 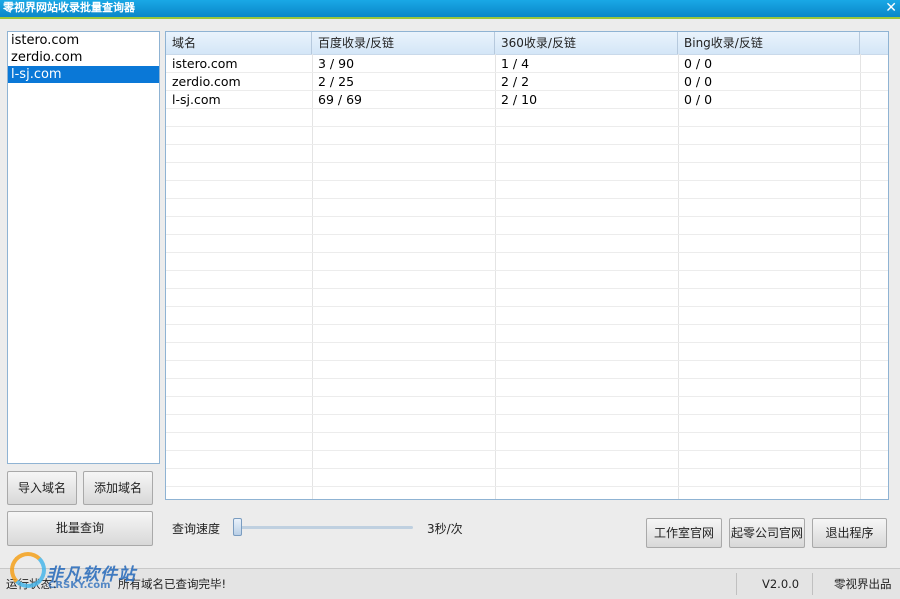 What do you see at coordinates (863, 584) in the screenshot?
I see `publisher-label: 零视界出品` at bounding box center [863, 584].